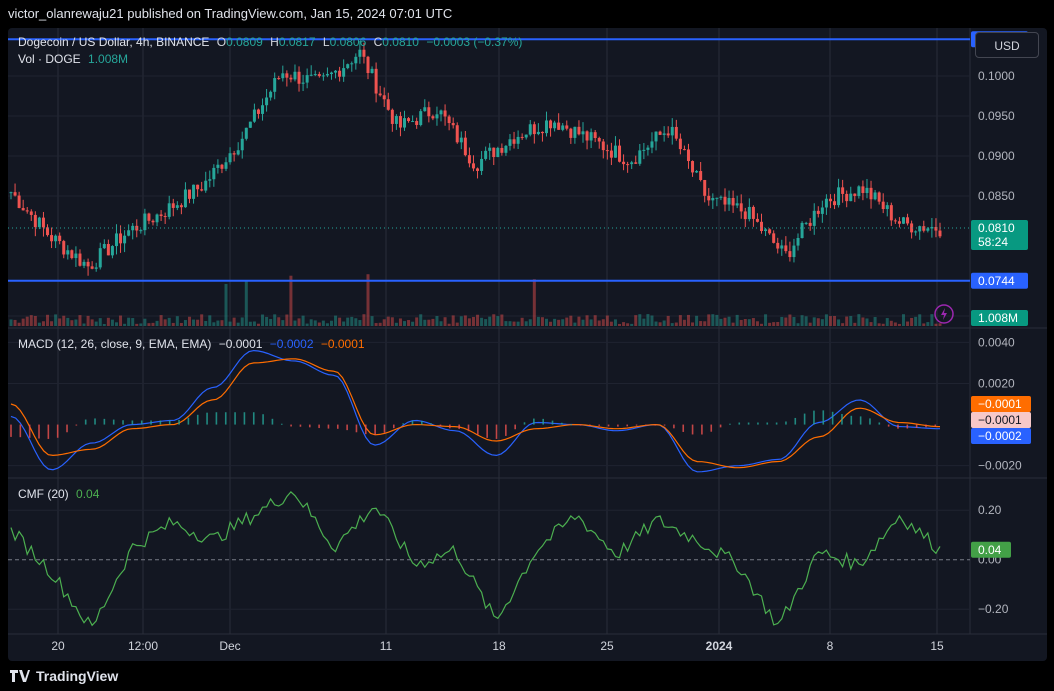 The height and width of the screenshot is (691, 1054). What do you see at coordinates (998, 318) in the screenshot?
I see `volume-badge-label: 1.008M` at bounding box center [998, 318].